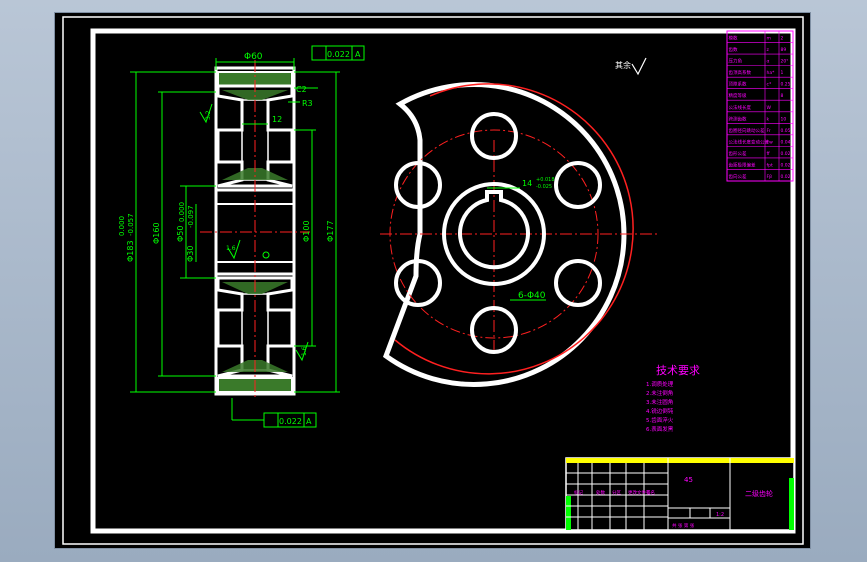 The width and height of the screenshot is (867, 562). Describe the element at coordinates (659, 393) in the screenshot. I see `tech-req-line: 2.未注倒角` at that location.